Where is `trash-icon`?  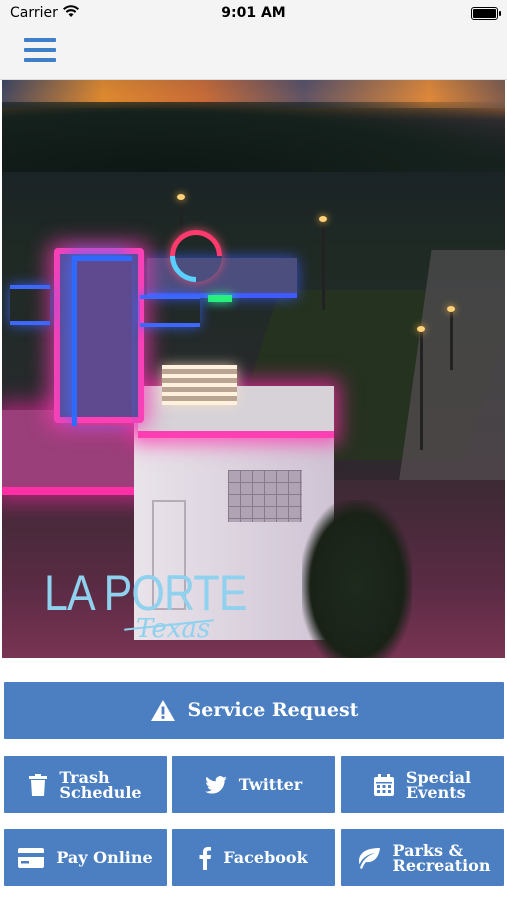
trash-icon is located at coordinates (38, 784).